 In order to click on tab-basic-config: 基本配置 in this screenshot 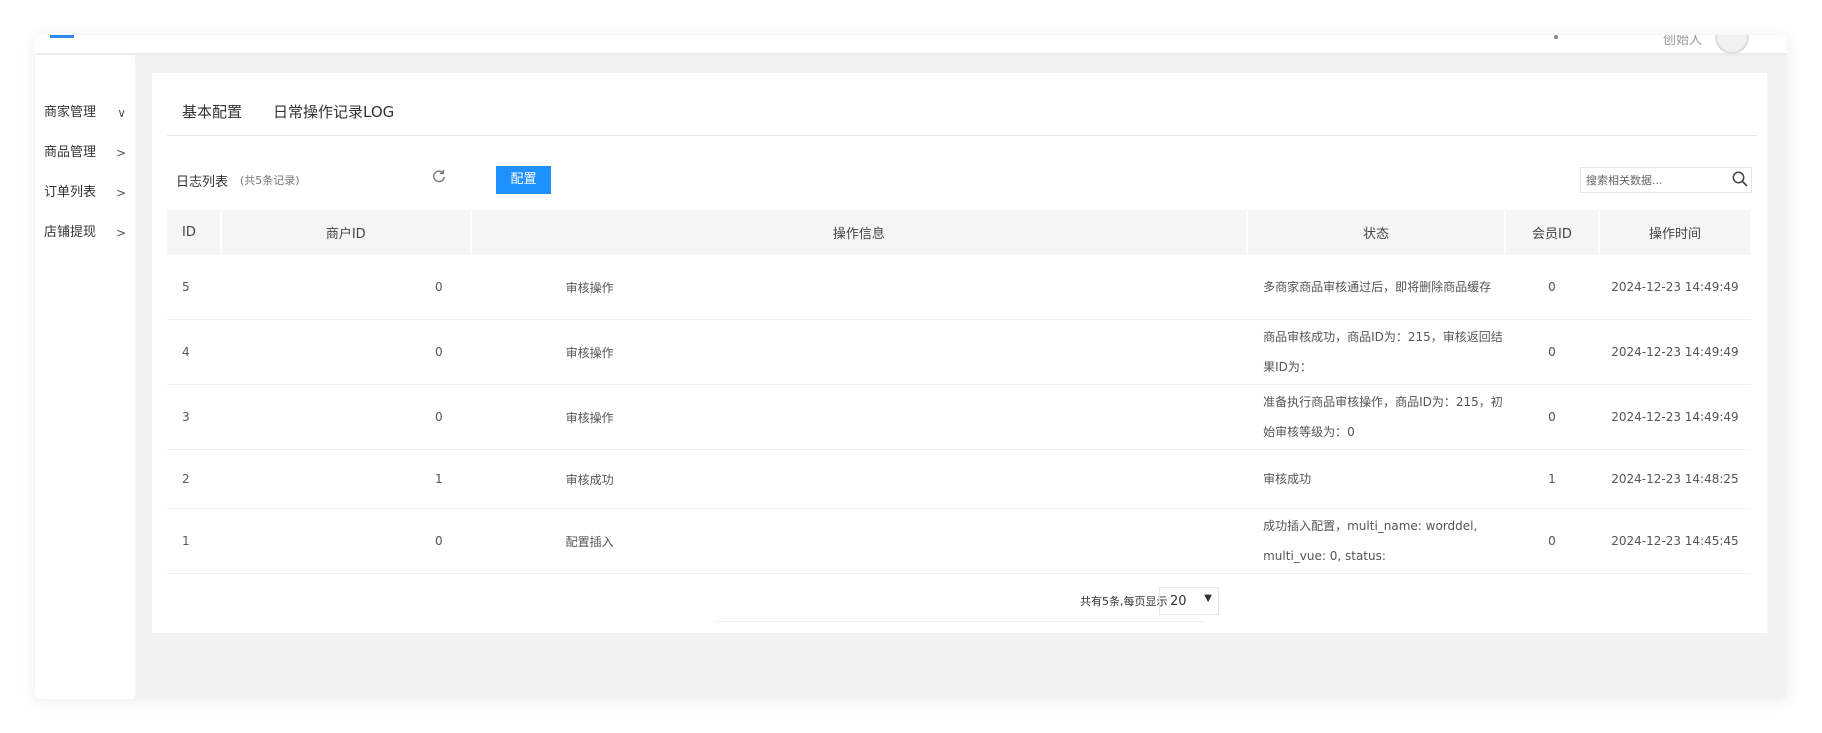, I will do `click(212, 111)`.